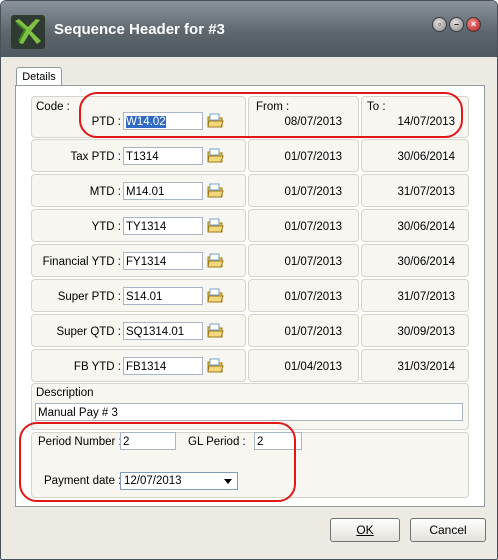  What do you see at coordinates (163, 366) in the screenshot?
I see `fb-ytd-code-input: FB1314` at bounding box center [163, 366].